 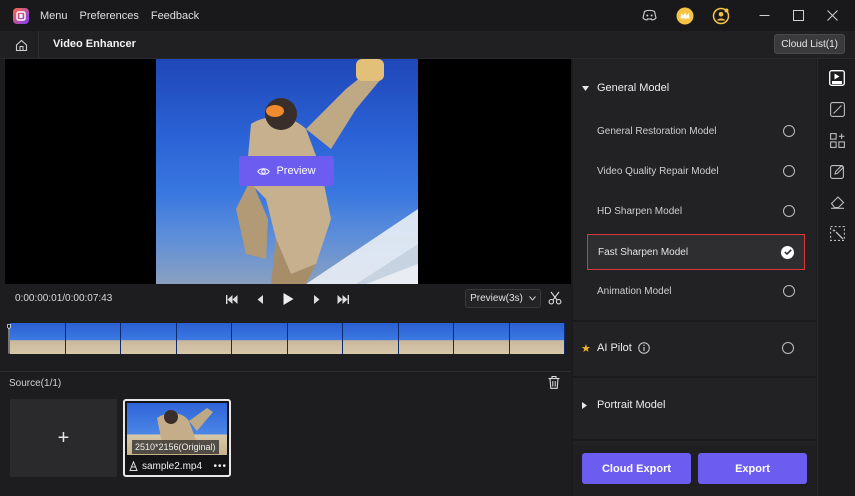 I want to click on frame-strip, so click(x=287, y=338).